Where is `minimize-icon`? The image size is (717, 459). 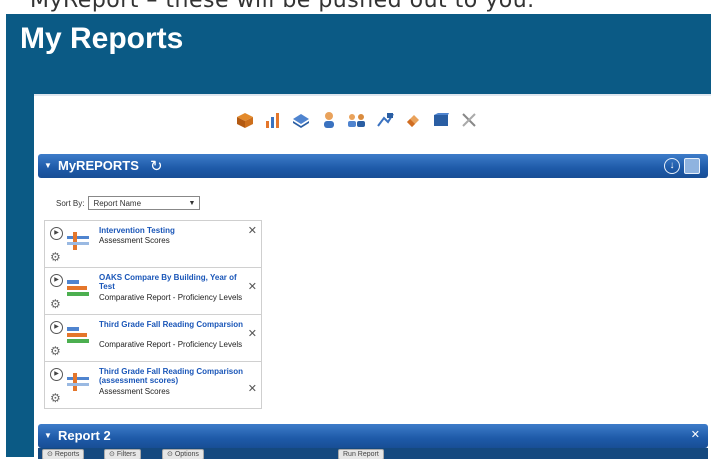 minimize-icon is located at coordinates (692, 166).